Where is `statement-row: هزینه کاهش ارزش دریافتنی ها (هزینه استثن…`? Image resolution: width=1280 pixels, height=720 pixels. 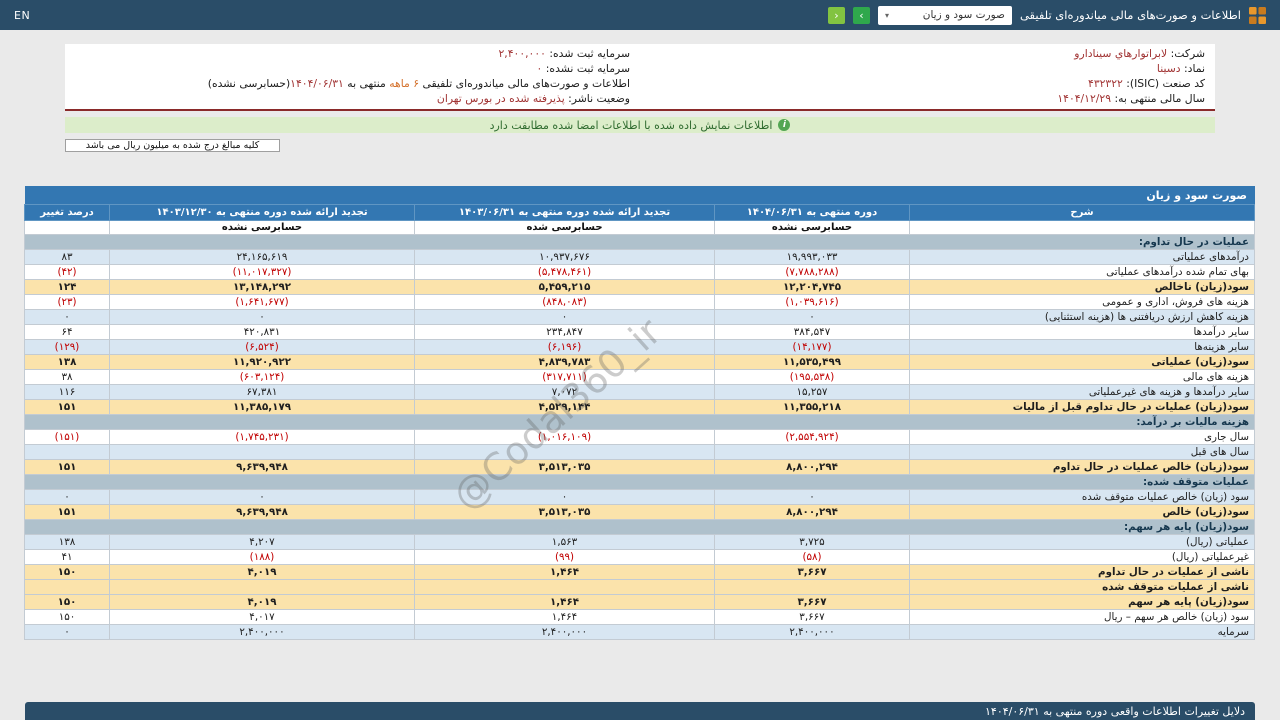
statement-row: هزینه کاهش ارزش دریافتنی ها (هزینه استثن… is located at coordinates (639, 317).